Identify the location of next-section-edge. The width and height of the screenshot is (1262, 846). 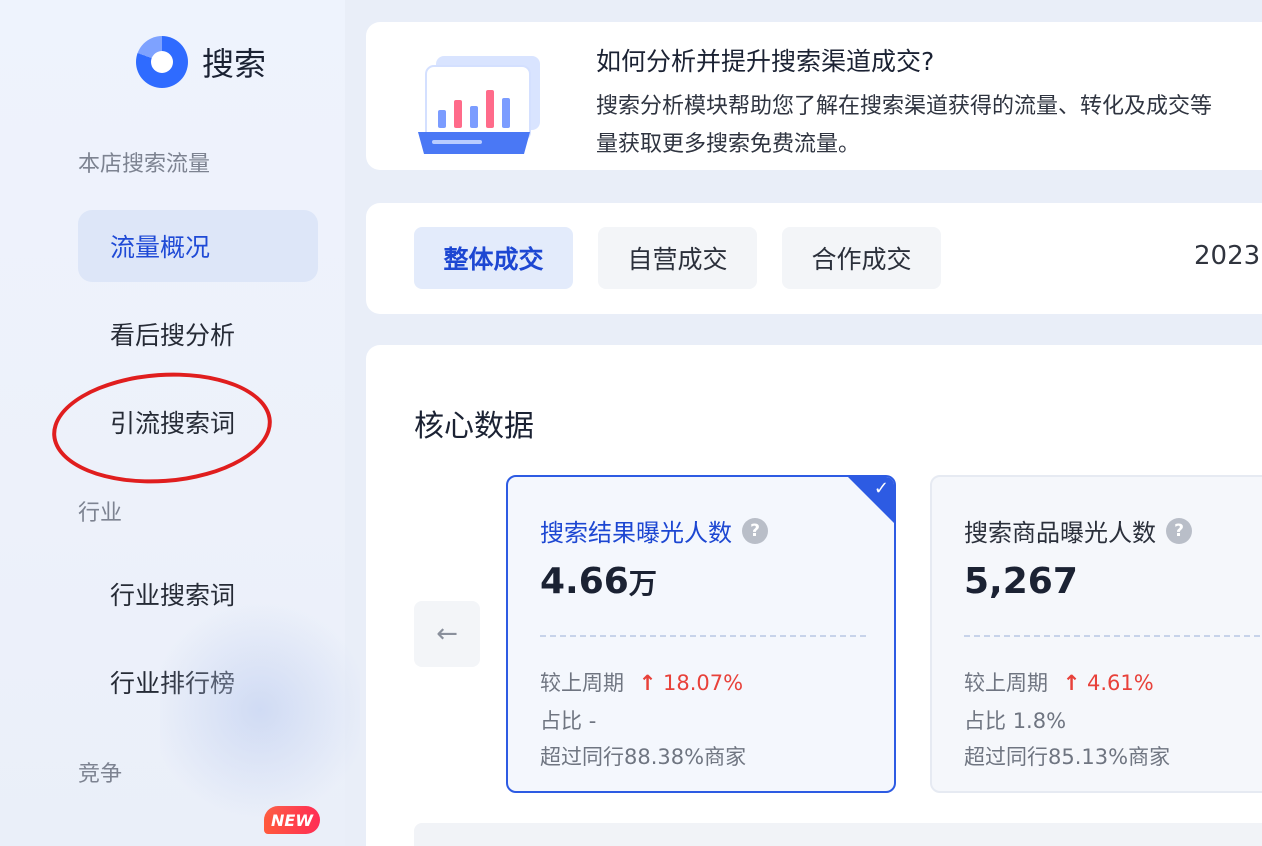
(838, 834).